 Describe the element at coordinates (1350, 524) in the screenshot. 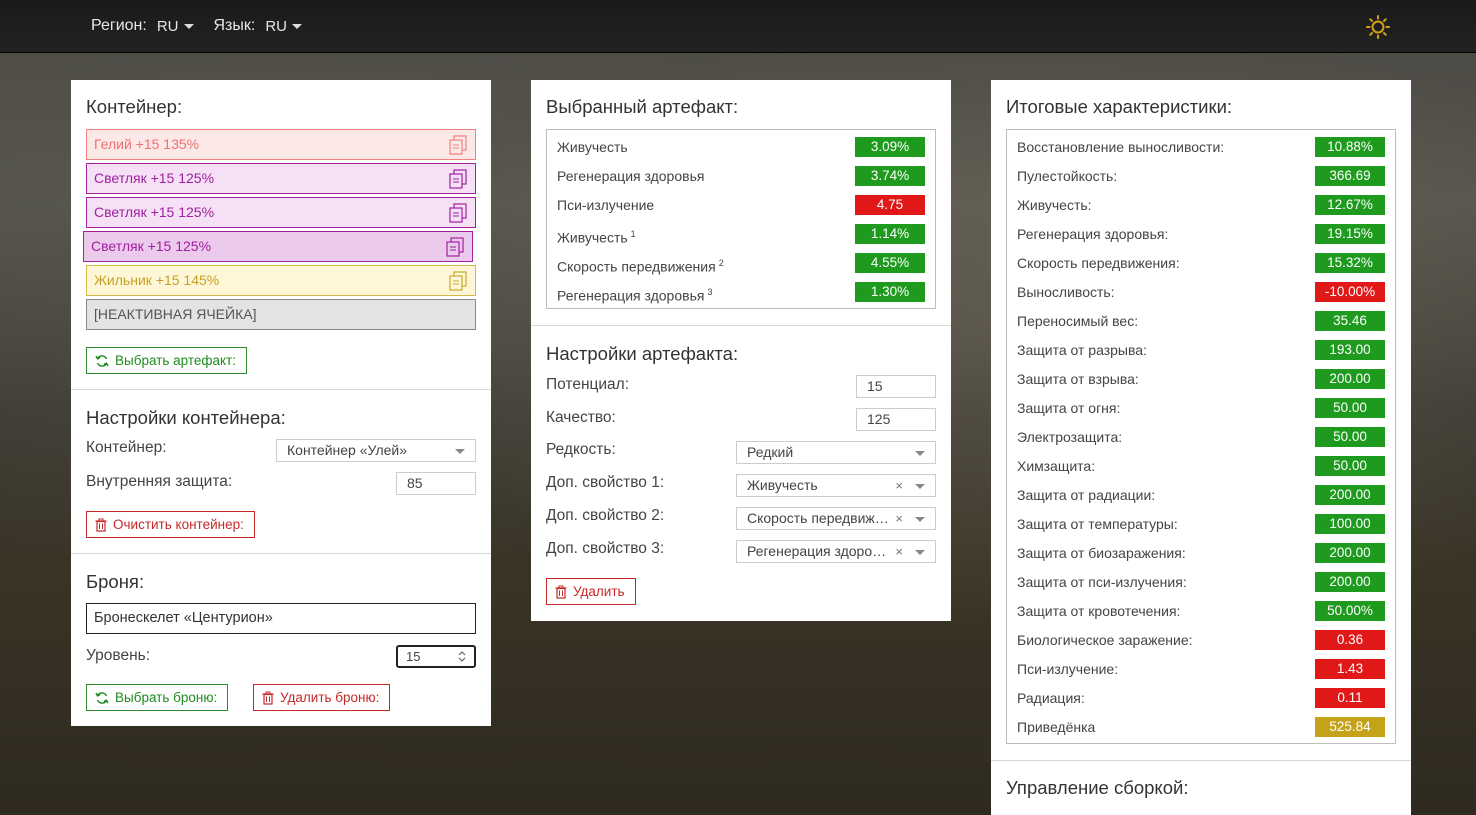

I see `stat-value-badge: 100.00` at that location.